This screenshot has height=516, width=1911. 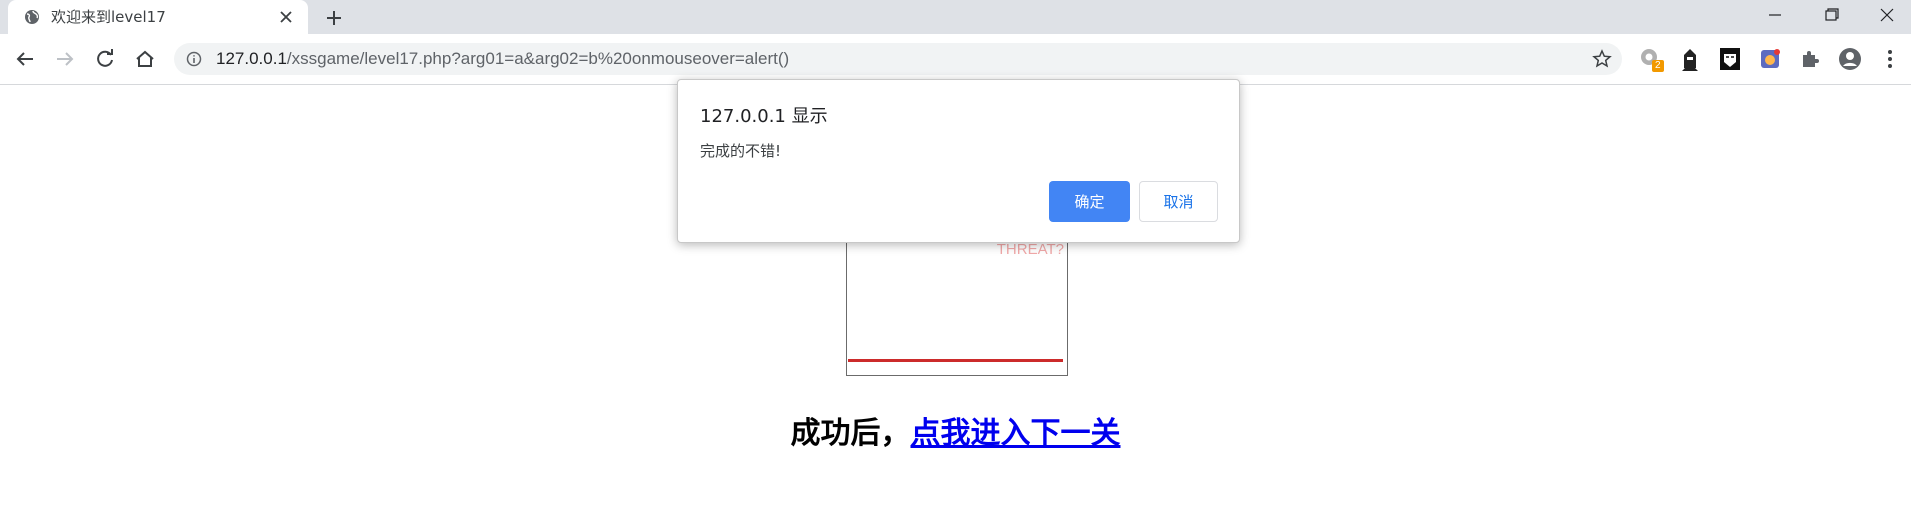 What do you see at coordinates (1016, 433) in the screenshot?
I see `next-level-link: 点我进入下一关` at bounding box center [1016, 433].